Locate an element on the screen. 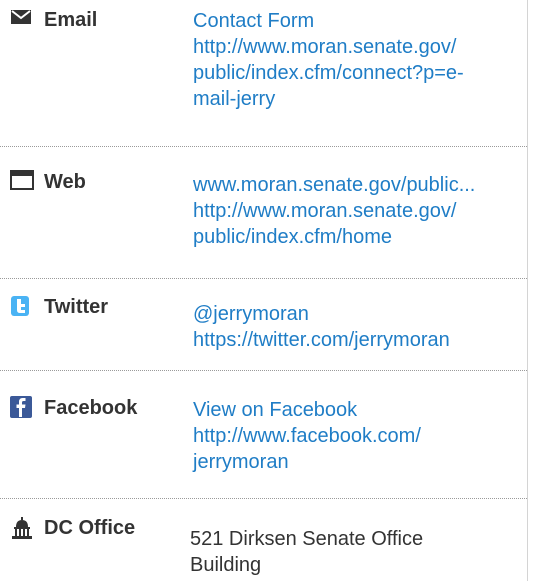 This screenshot has height=581, width=537. email-url-line-3: mail-jerry is located at coordinates (328, 99).